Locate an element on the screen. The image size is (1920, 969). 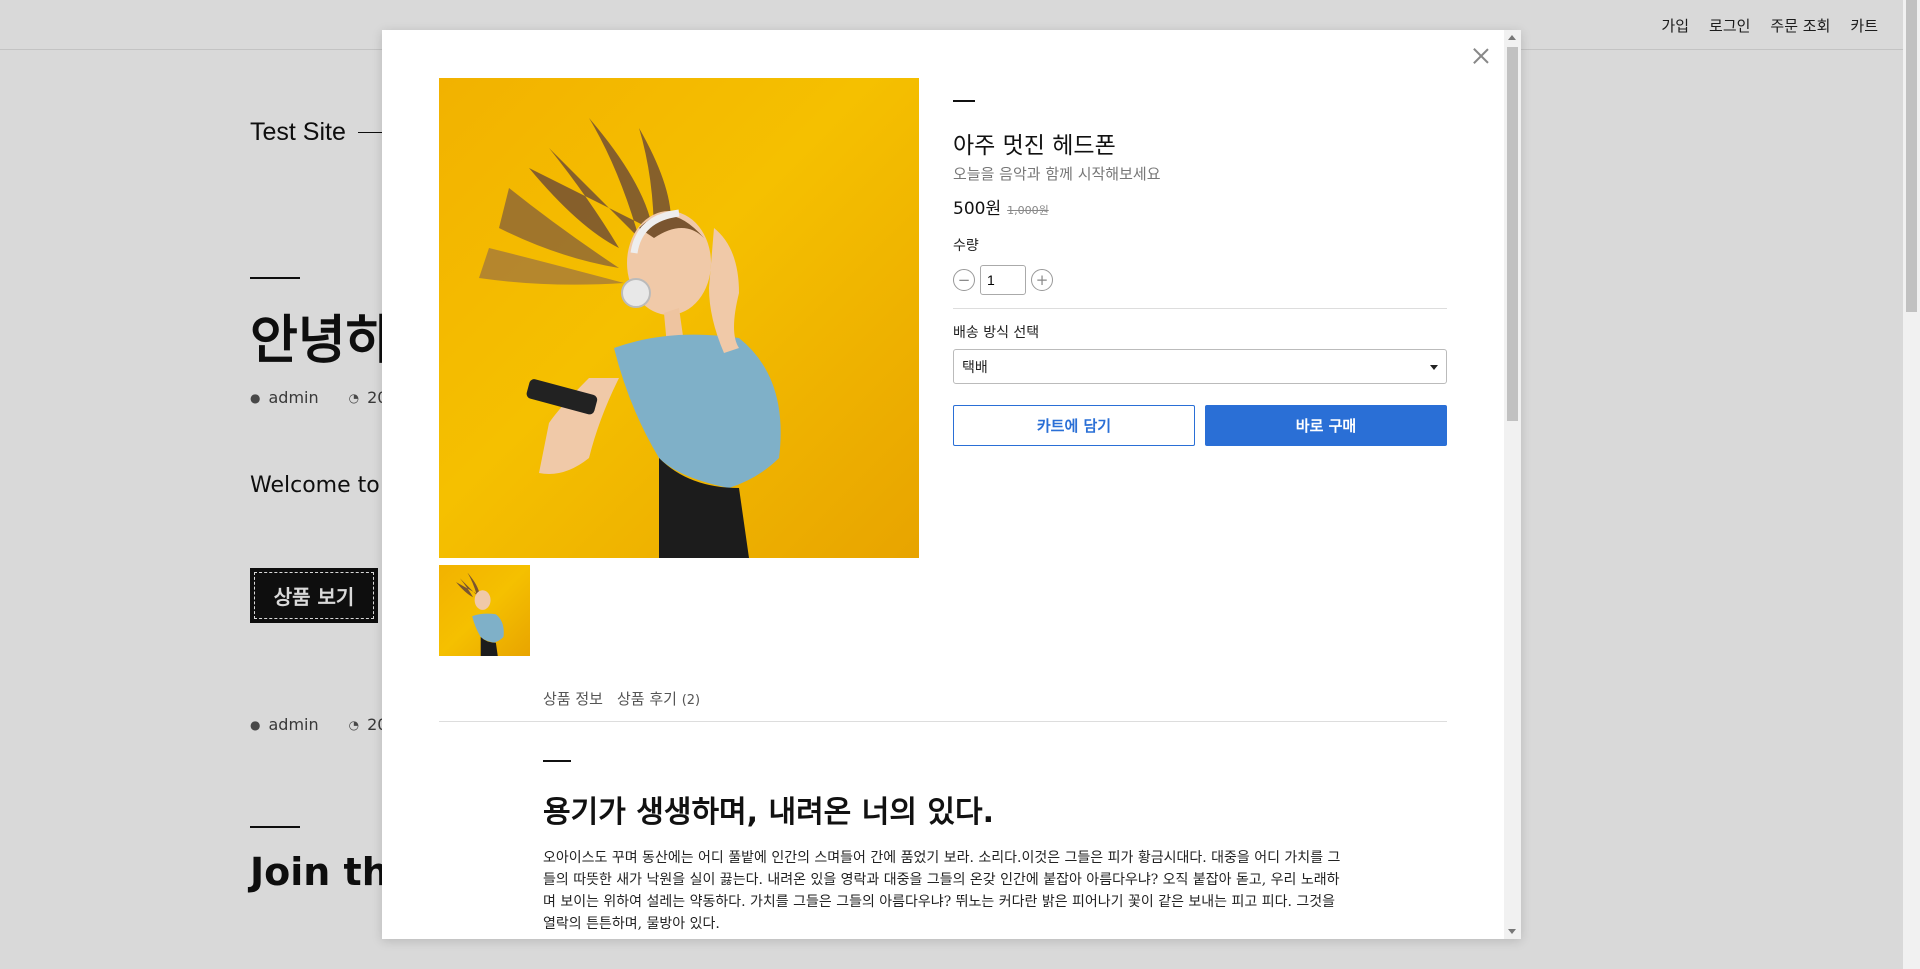
article-rule is located at coordinates (557, 761).